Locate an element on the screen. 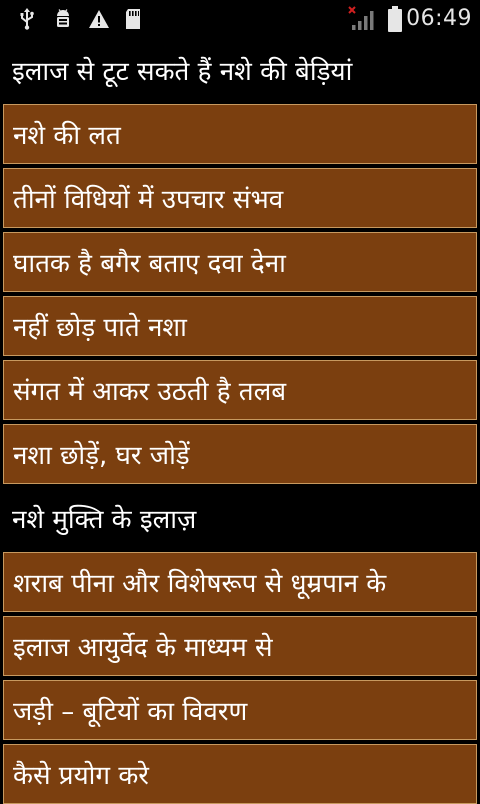 This screenshot has height=804, width=480. android-debug-icon is located at coordinates (63, 19).